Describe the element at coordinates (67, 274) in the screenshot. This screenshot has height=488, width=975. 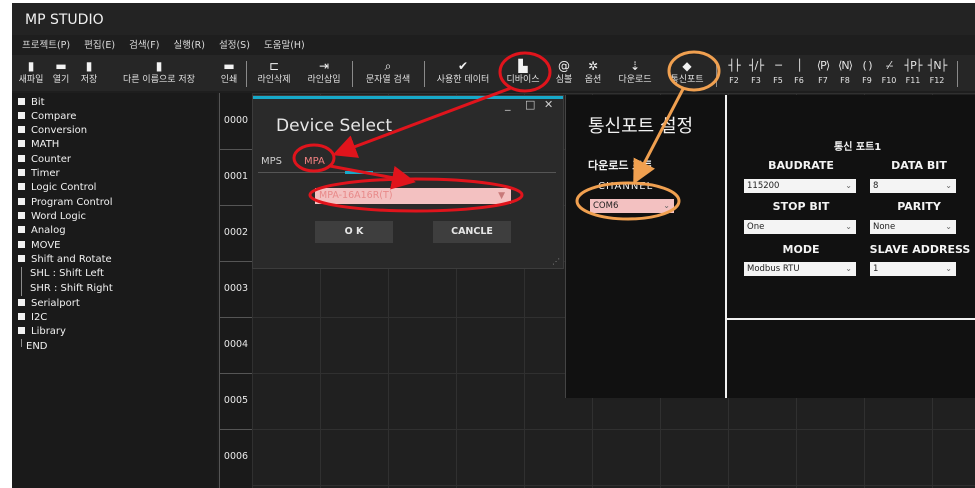
I see `tree-item-shl: SHL : Shift Left` at that location.